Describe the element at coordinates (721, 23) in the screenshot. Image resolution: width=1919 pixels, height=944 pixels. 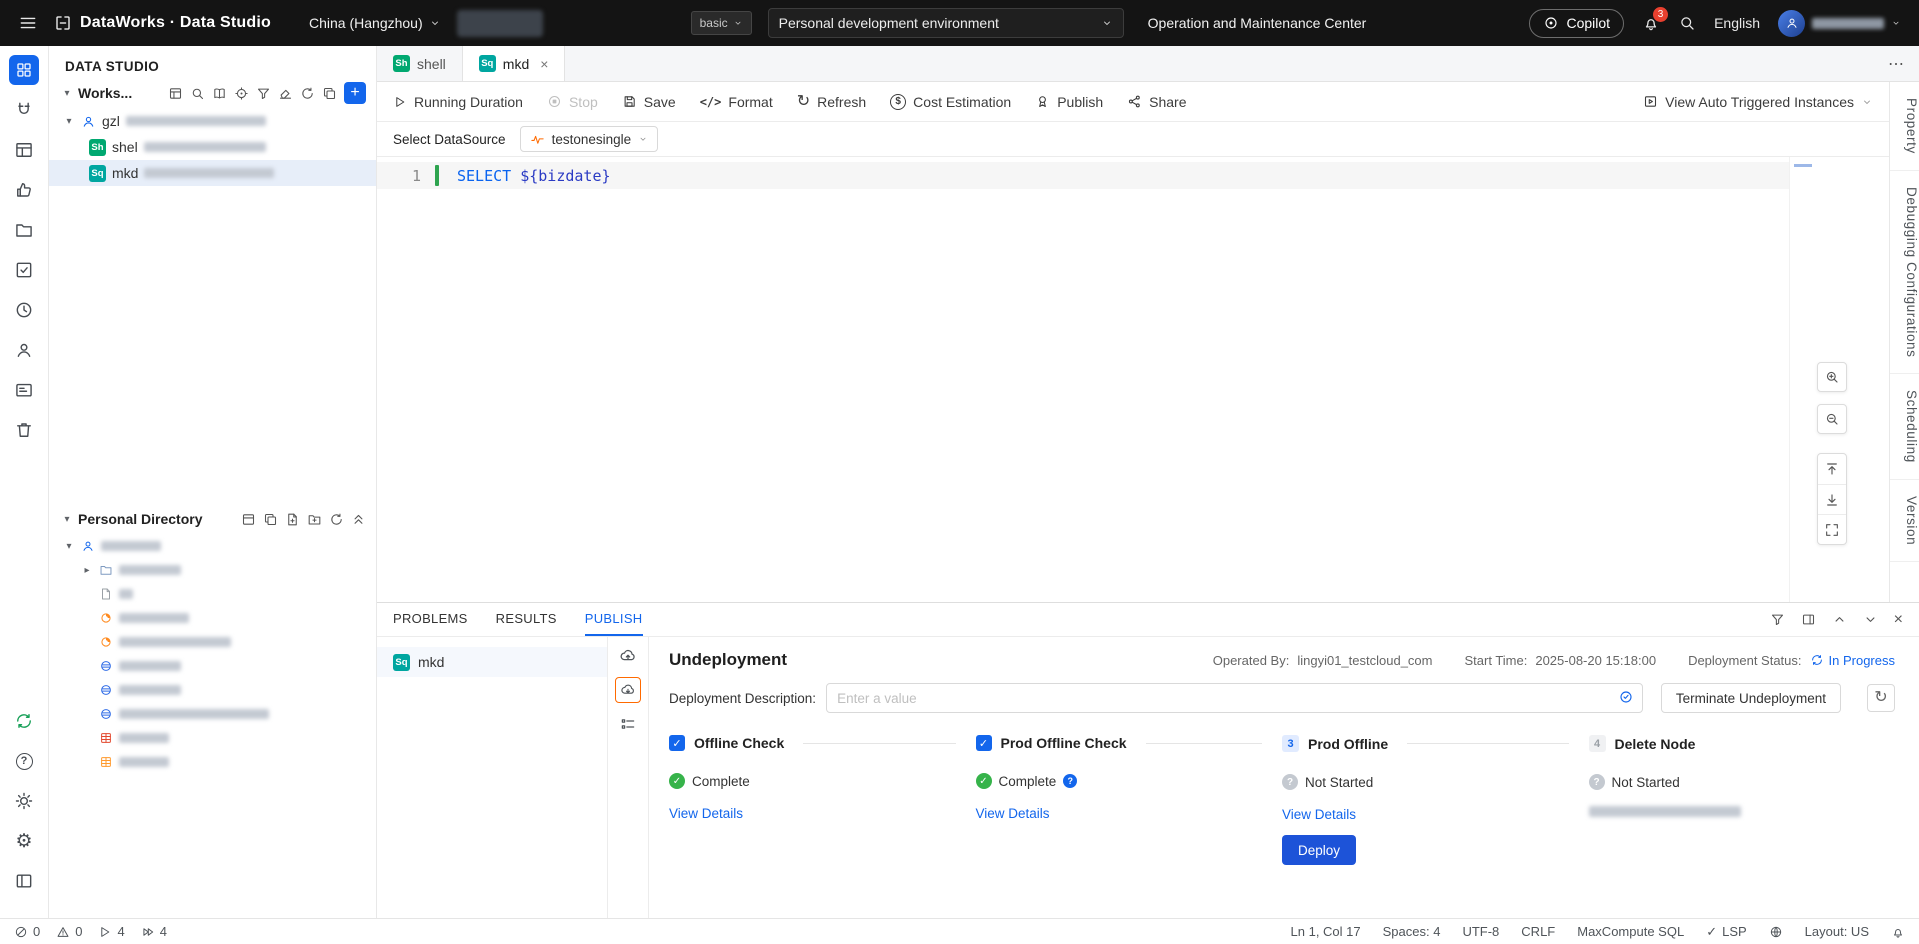
I see `mode-select: basic` at that location.